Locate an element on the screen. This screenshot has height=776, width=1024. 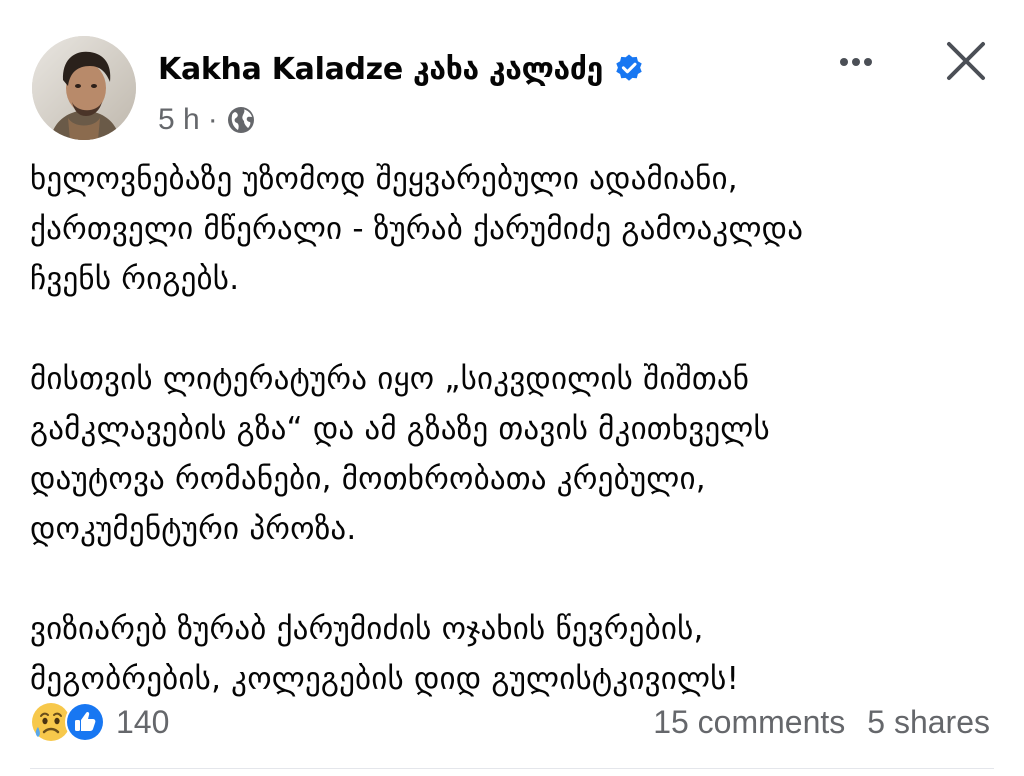
more-icon is located at coordinates (856, 62).